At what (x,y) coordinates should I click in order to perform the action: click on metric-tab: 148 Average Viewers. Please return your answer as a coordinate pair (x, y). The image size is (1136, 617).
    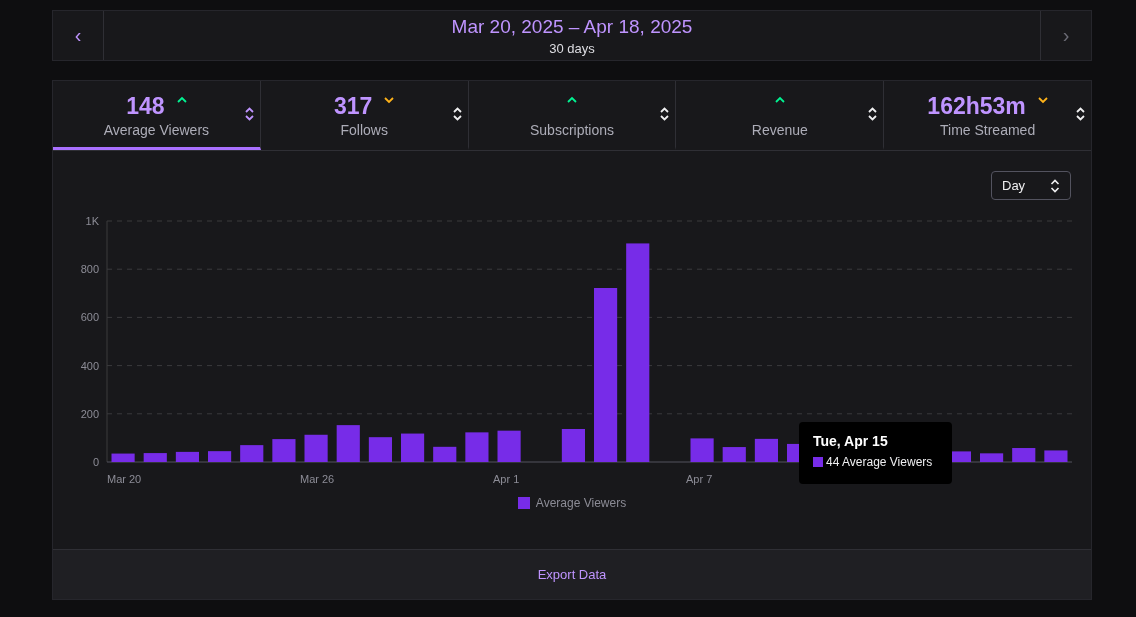
    Looking at the image, I should click on (157, 115).